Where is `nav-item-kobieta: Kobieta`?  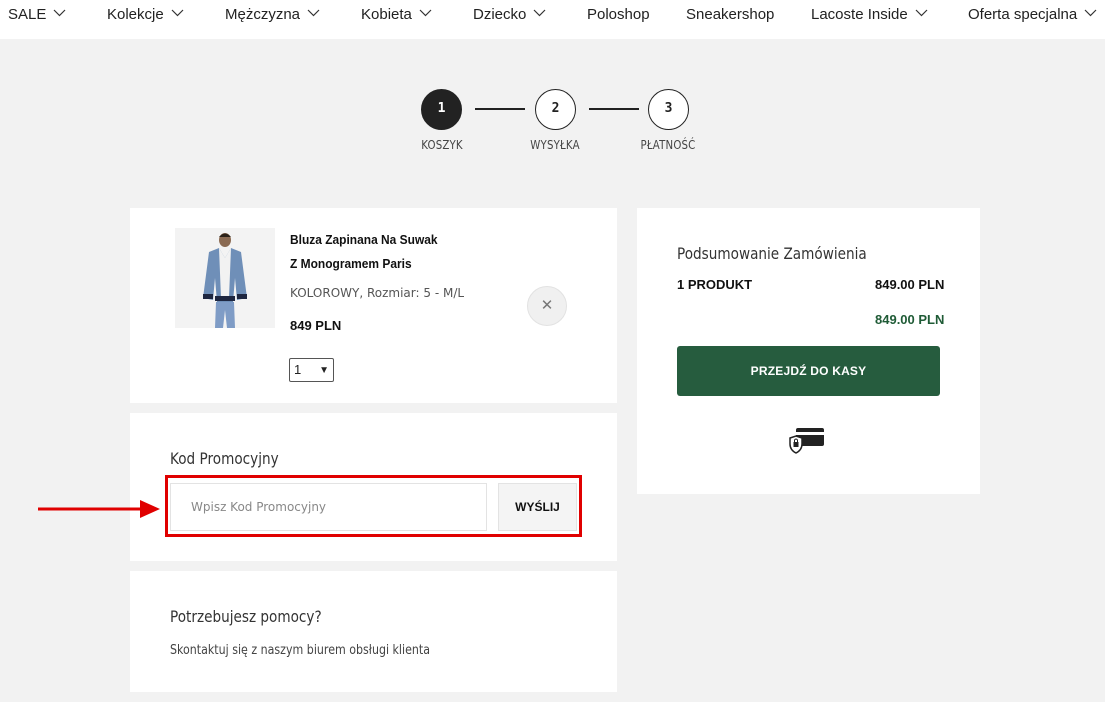 nav-item-kobieta: Kobieta is located at coordinates (396, 16).